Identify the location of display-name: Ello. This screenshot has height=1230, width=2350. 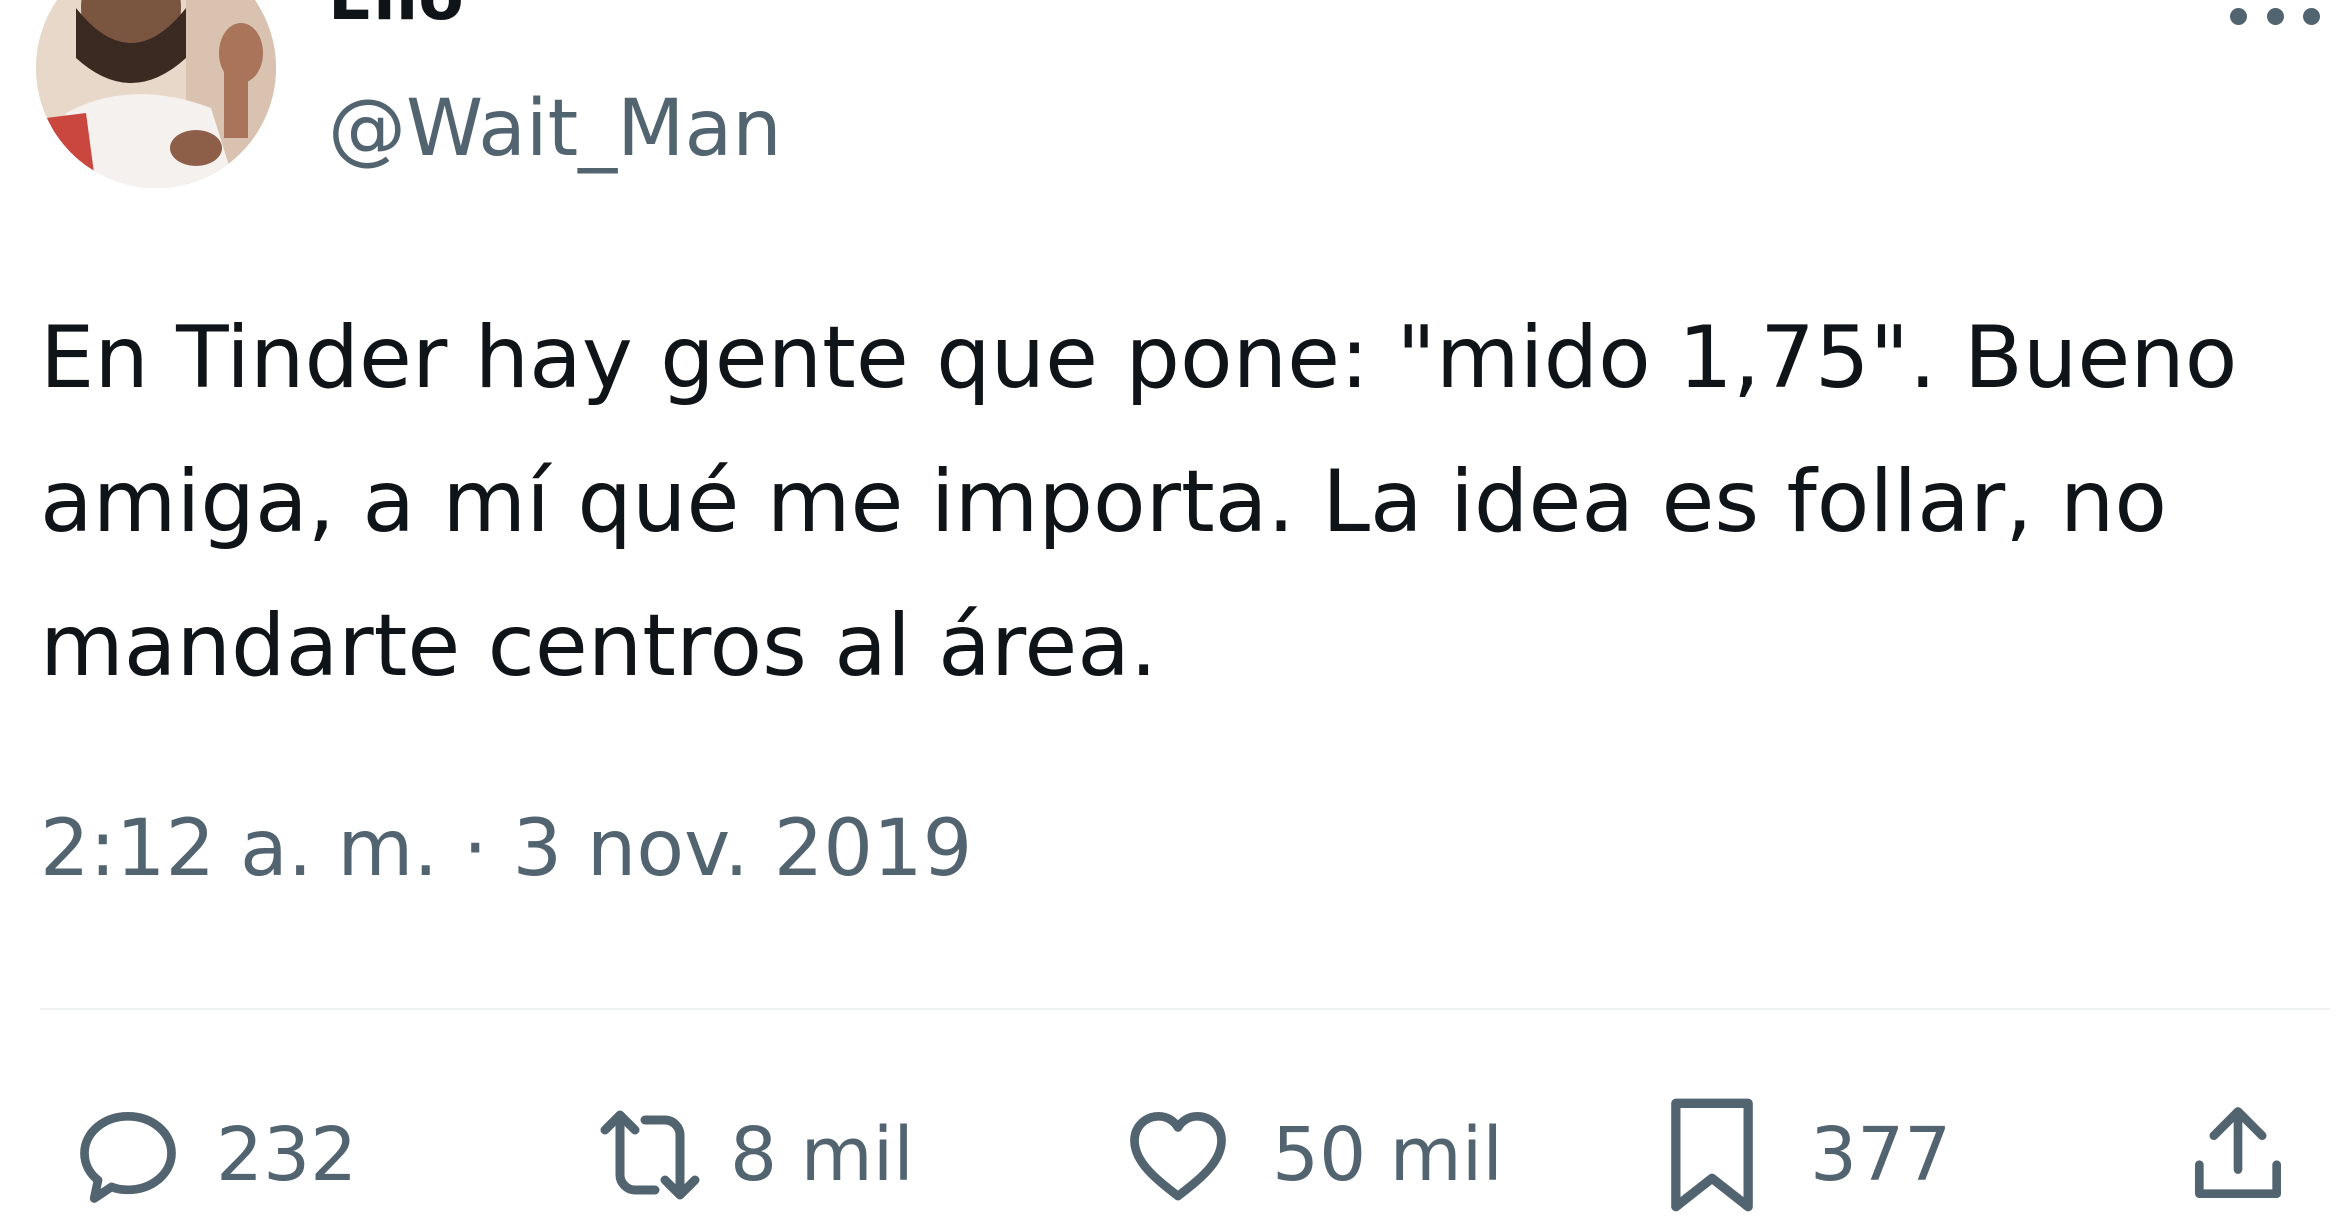
(396, 15).